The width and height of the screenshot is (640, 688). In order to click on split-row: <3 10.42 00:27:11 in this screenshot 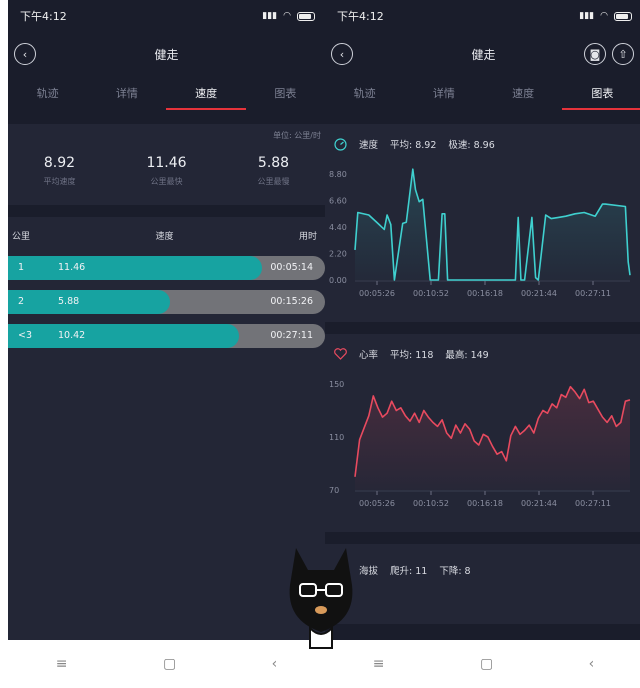, I will do `click(166, 336)`.